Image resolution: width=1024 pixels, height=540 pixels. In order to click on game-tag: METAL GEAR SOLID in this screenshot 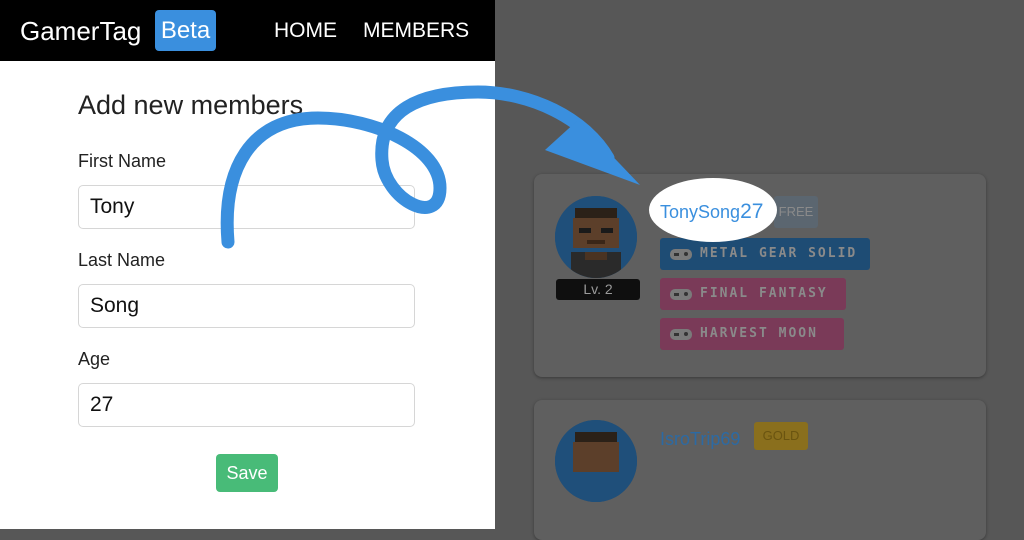, I will do `click(765, 254)`.